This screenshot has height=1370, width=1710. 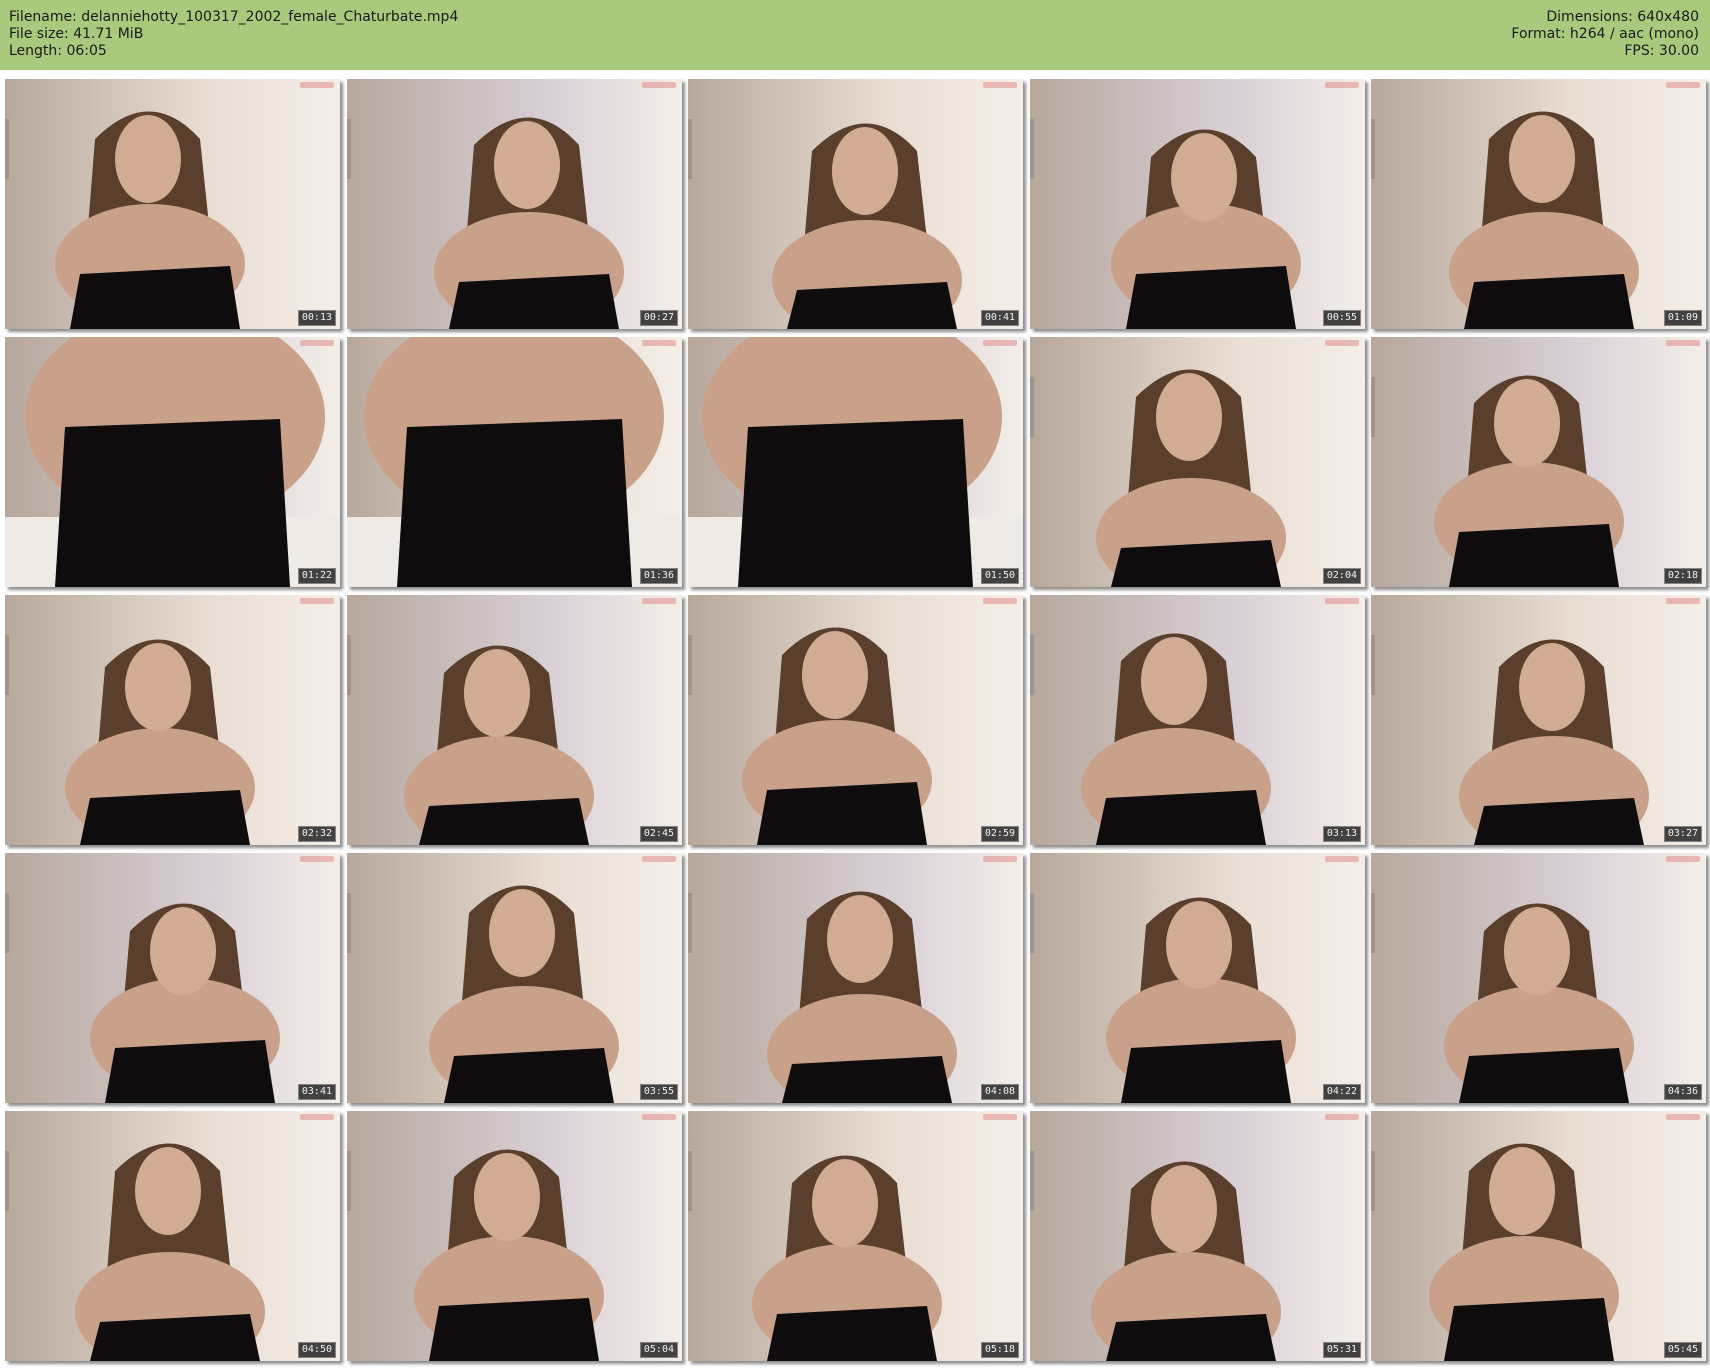 I want to click on video-thumbnail: 04:08, so click(x=855, y=978).